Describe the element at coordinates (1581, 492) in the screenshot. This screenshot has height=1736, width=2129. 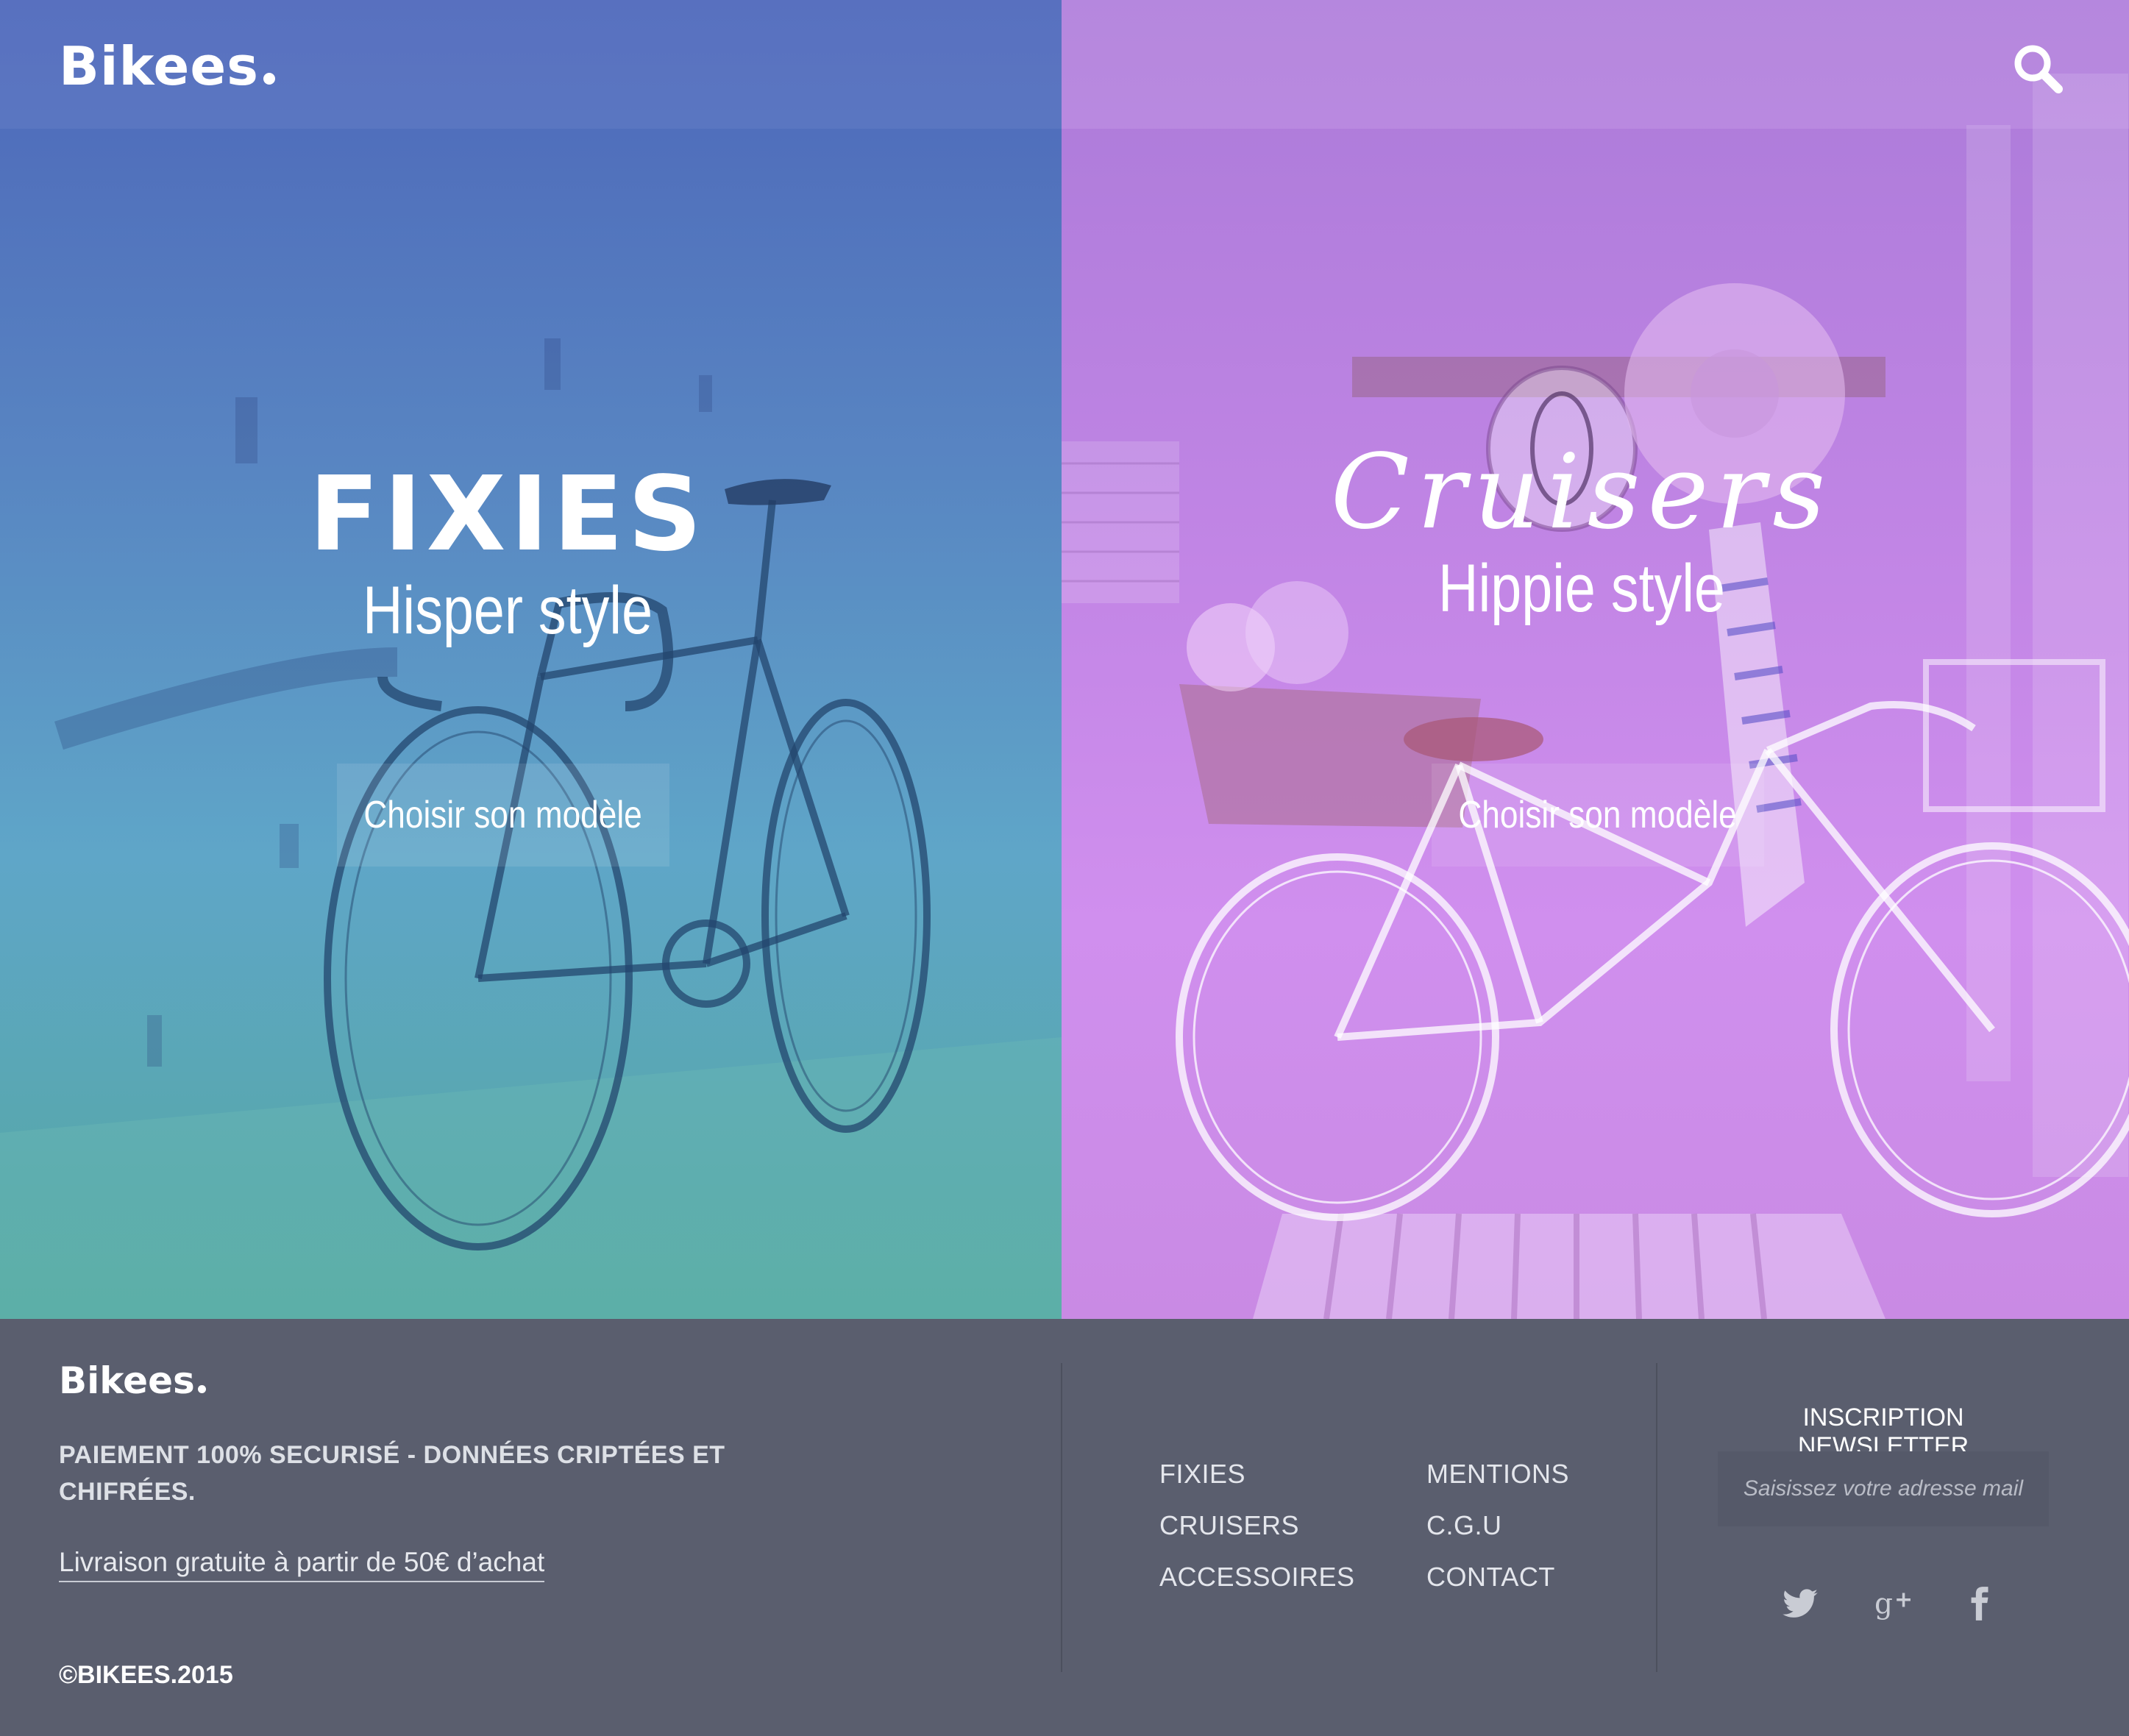
I see `cruisers-title: Cruisers` at that location.